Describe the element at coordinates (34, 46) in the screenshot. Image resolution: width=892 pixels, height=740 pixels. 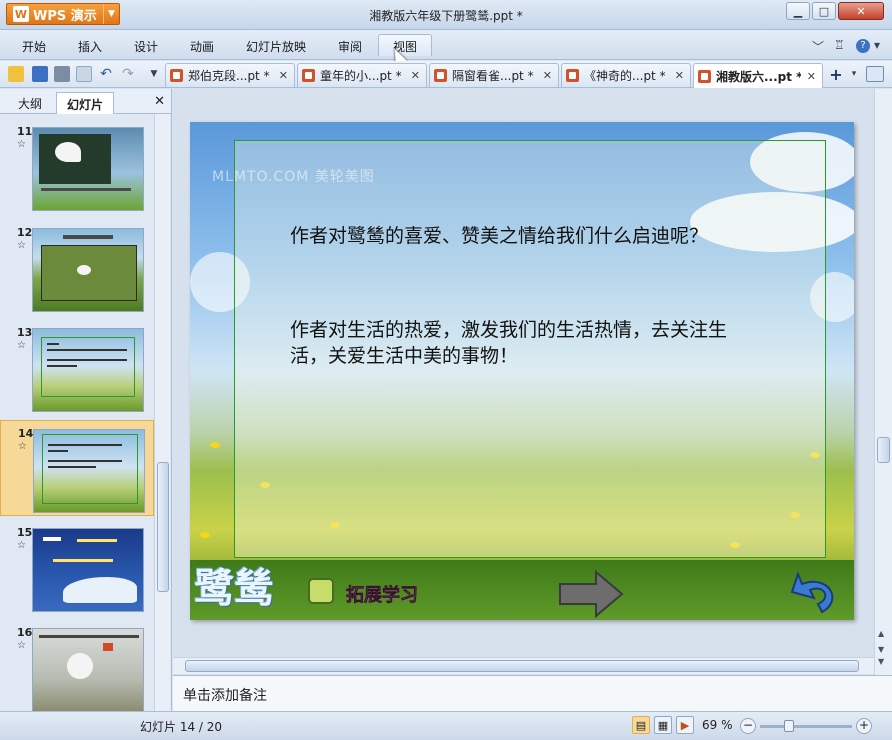
I see `menu-home: 开始` at that location.